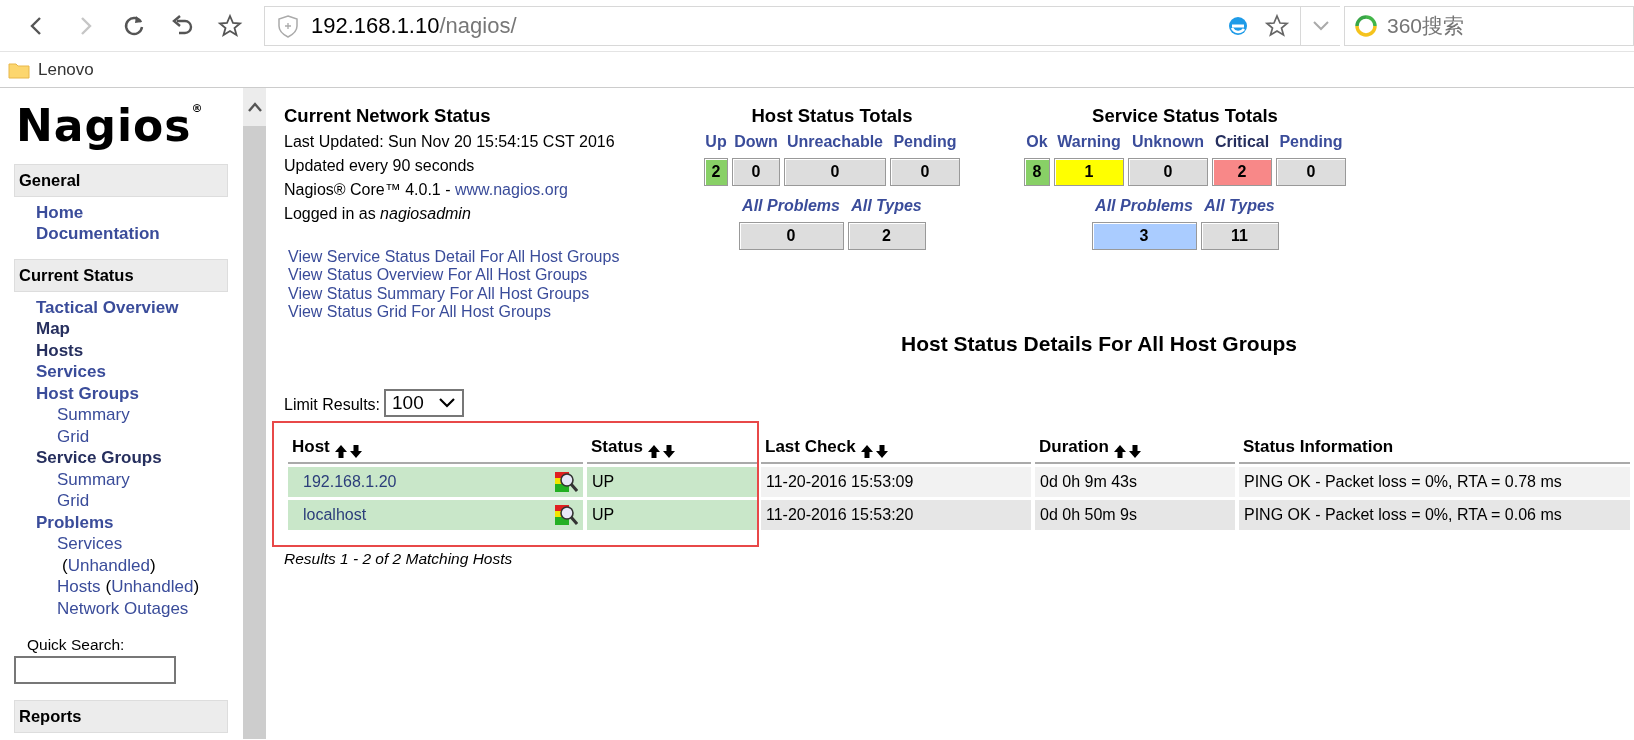 The image size is (1634, 740). What do you see at coordinates (1144, 235) in the screenshot?
I see `count-cell: 3` at bounding box center [1144, 235].